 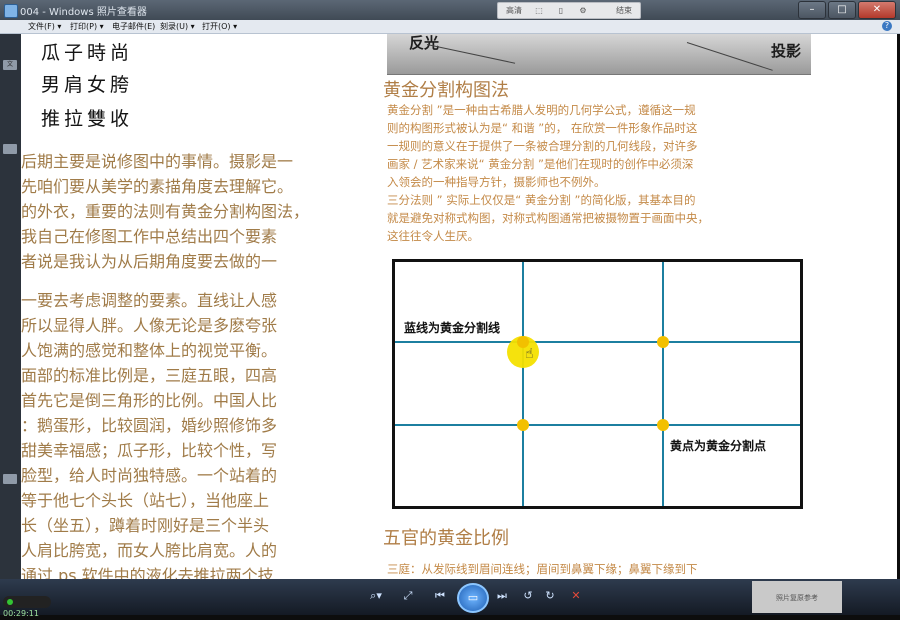 What do you see at coordinates (149, 475) in the screenshot?
I see `left-text-line: 脸型，给人时尚独特感。一个站着的` at bounding box center [149, 475].